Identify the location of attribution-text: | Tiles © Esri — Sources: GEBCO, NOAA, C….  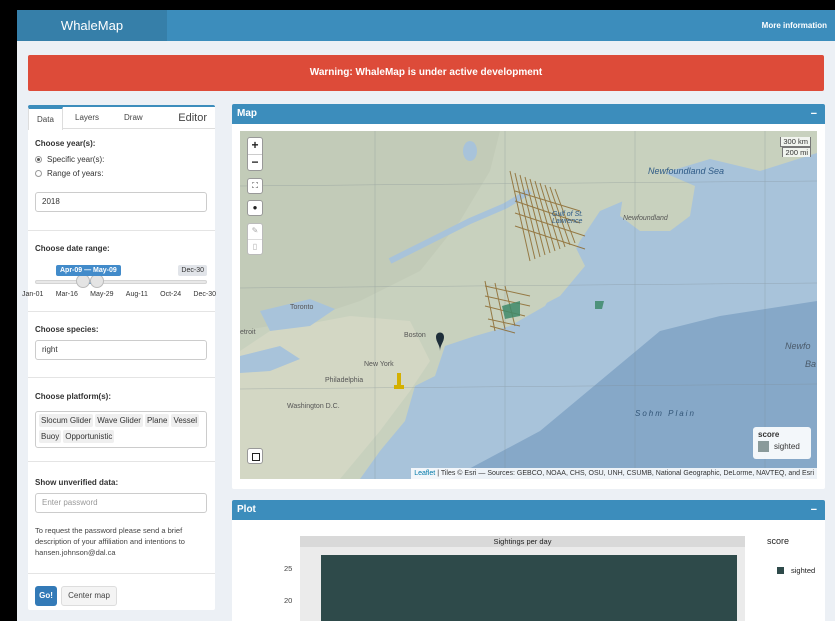
(624, 473).